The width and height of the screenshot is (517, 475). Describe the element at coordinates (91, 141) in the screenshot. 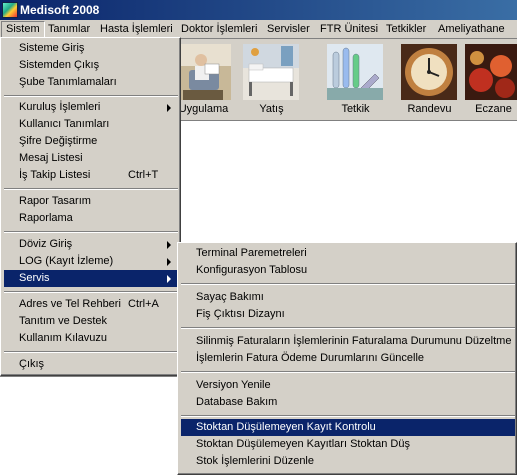

I see `menu-item-sifre-degistirme: Şifre Değiştirme` at that location.